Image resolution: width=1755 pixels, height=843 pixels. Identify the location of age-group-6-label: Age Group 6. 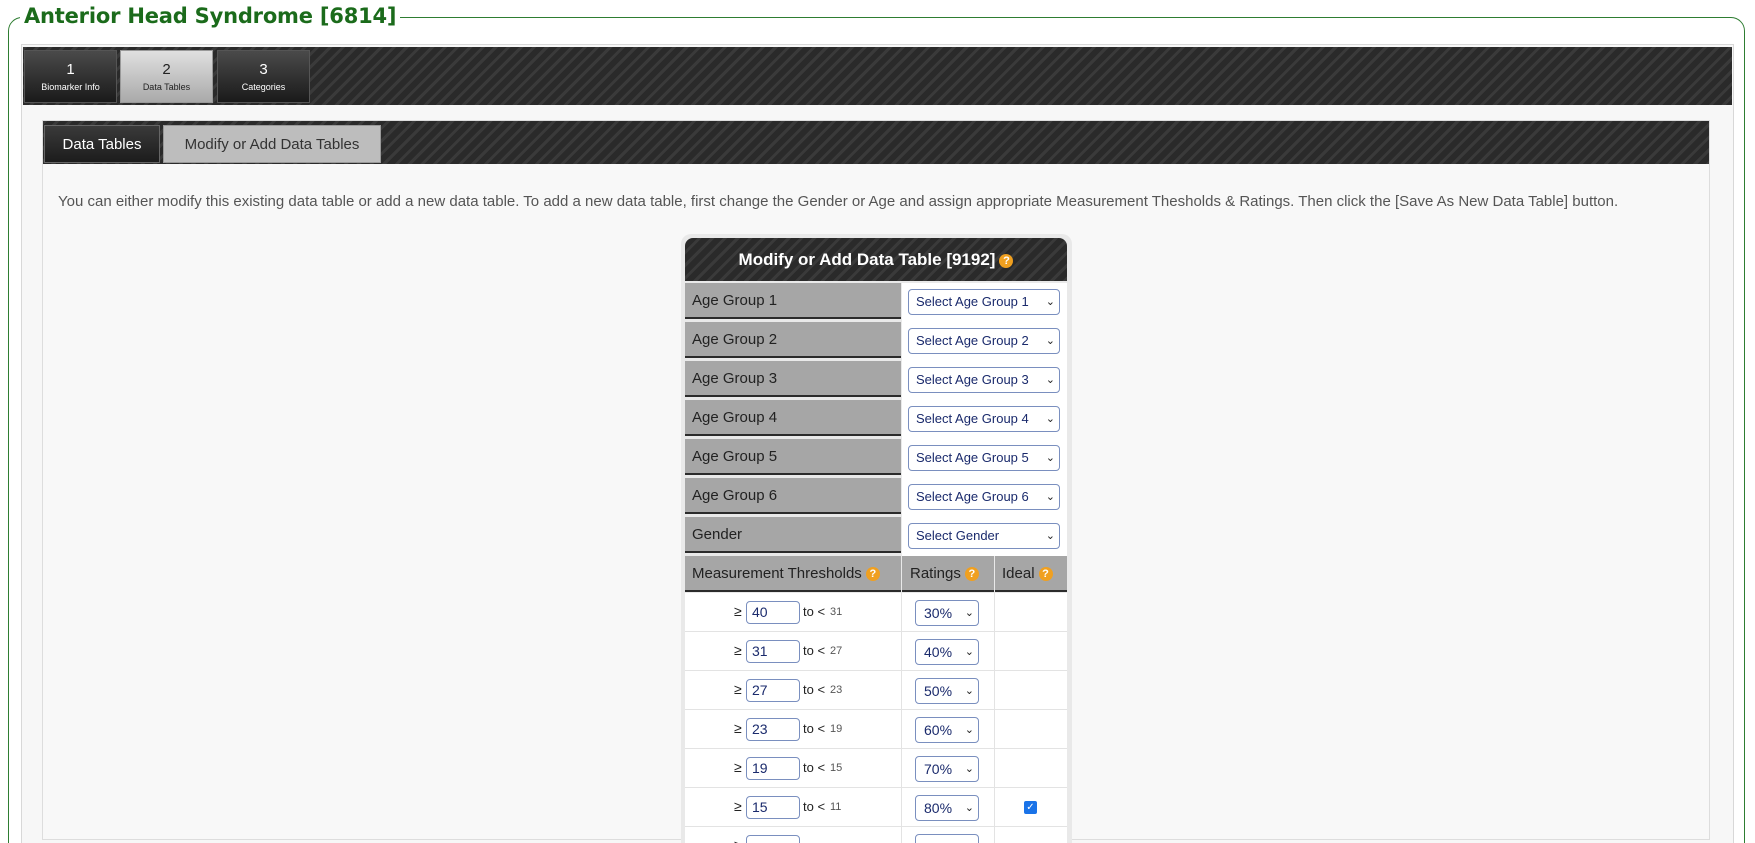
(793, 496).